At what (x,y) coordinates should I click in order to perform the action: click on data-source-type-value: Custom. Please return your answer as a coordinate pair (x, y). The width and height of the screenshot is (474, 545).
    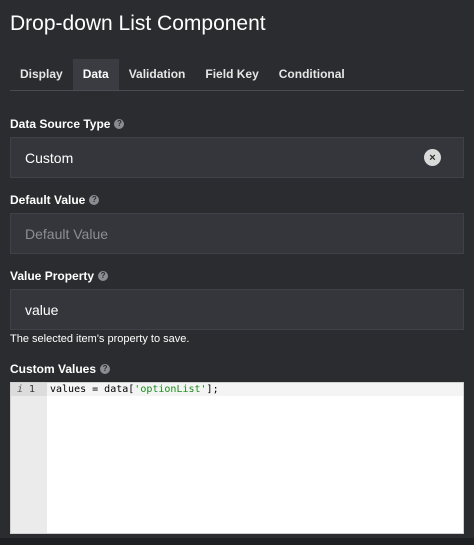
    Looking at the image, I should click on (49, 157).